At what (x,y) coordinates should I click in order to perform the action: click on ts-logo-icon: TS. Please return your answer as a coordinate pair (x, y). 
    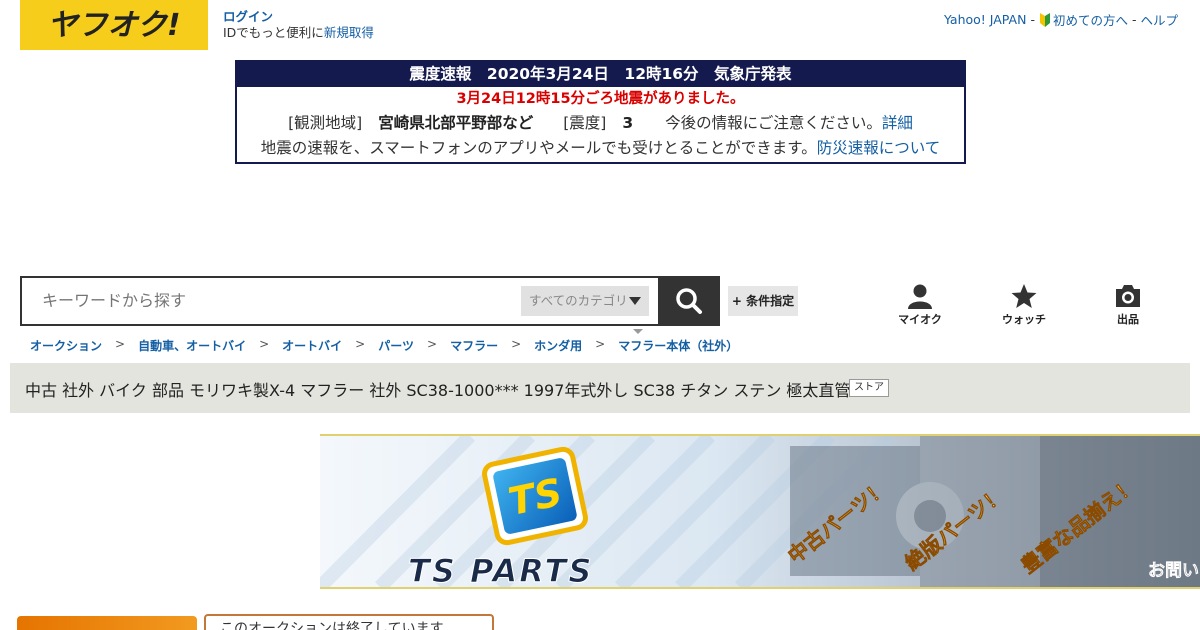
    Looking at the image, I should click on (535, 496).